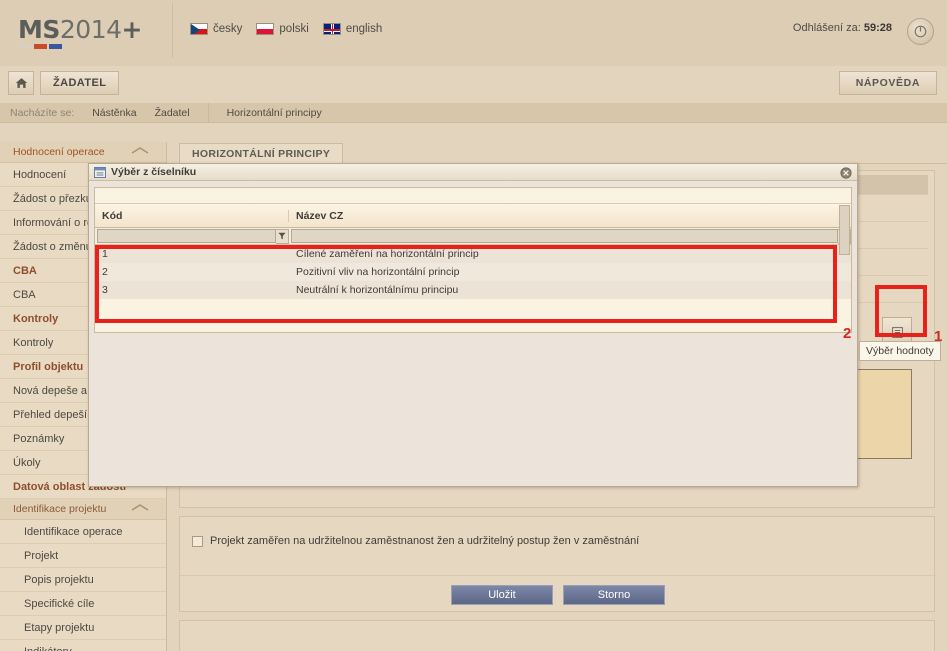 Image resolution: width=947 pixels, height=651 pixels. What do you see at coordinates (265, 29) in the screenshot?
I see `pl-flag-icon` at bounding box center [265, 29].